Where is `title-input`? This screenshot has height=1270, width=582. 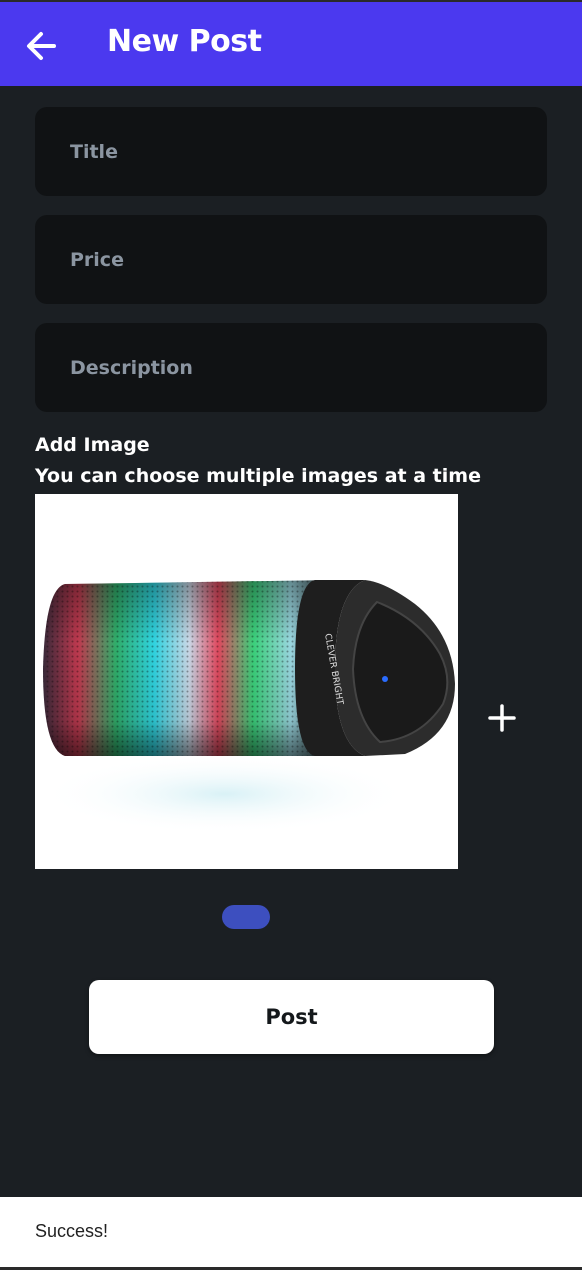
title-input is located at coordinates (291, 151).